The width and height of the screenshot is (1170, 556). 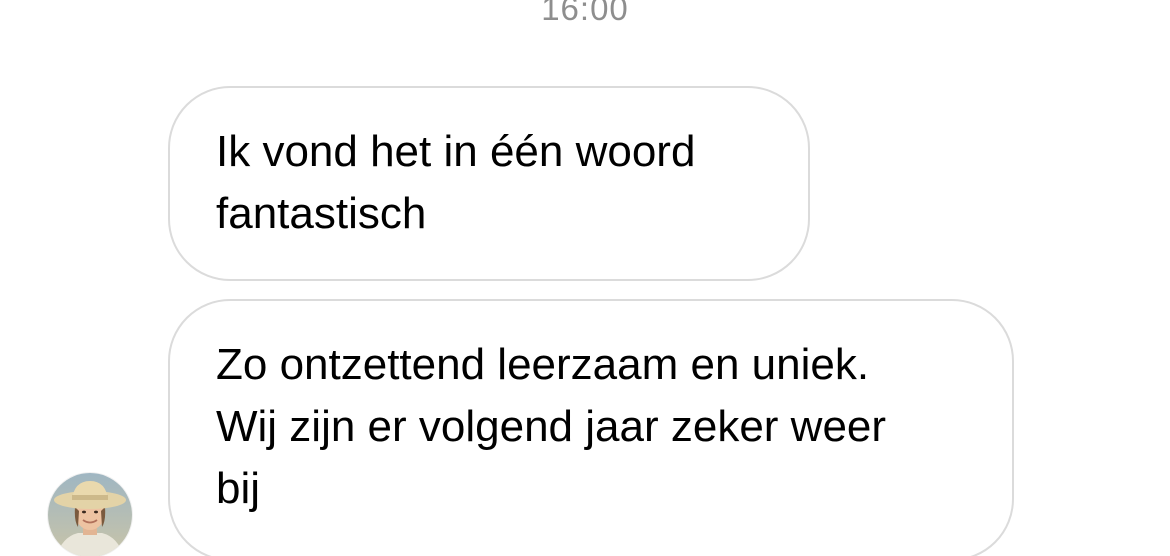 I want to click on avatar-photo-icon, so click(x=90, y=514).